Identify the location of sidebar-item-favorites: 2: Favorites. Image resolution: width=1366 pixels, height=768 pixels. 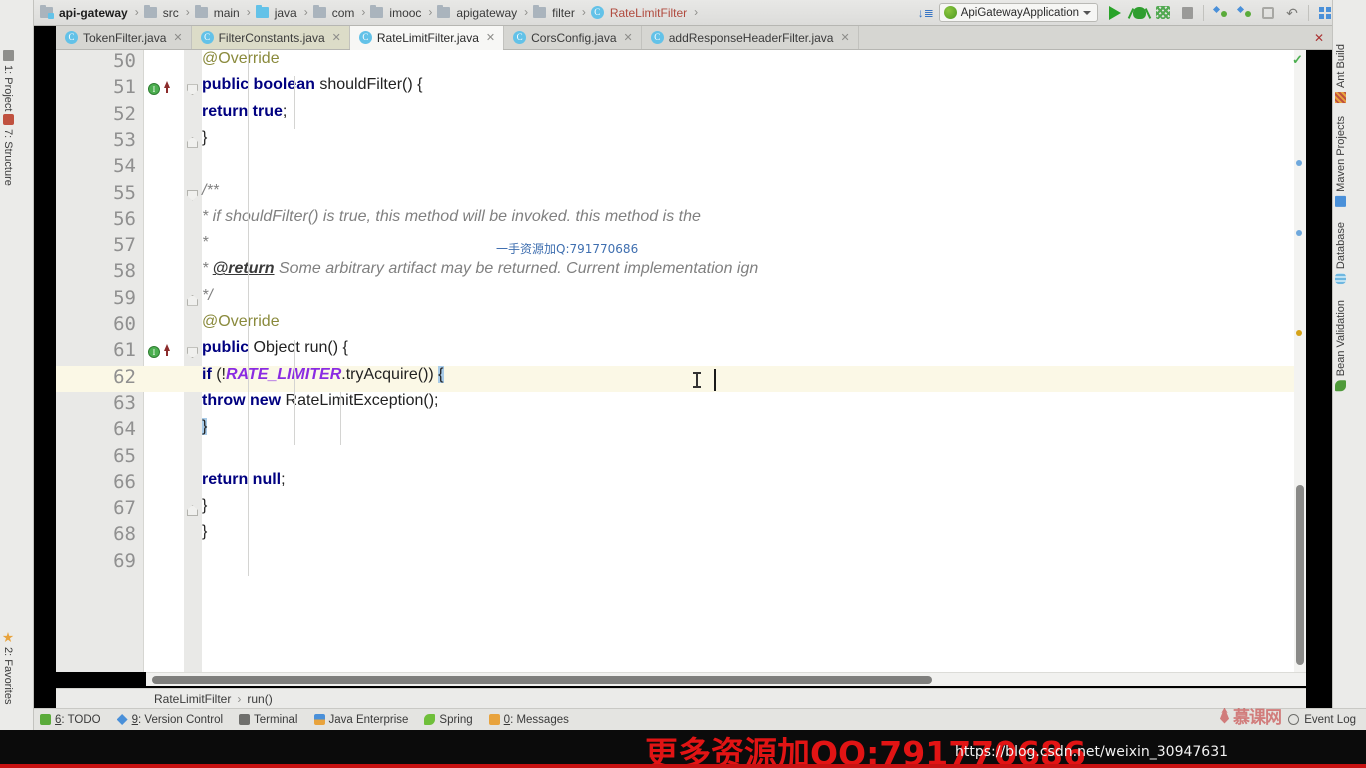
(17, 668).